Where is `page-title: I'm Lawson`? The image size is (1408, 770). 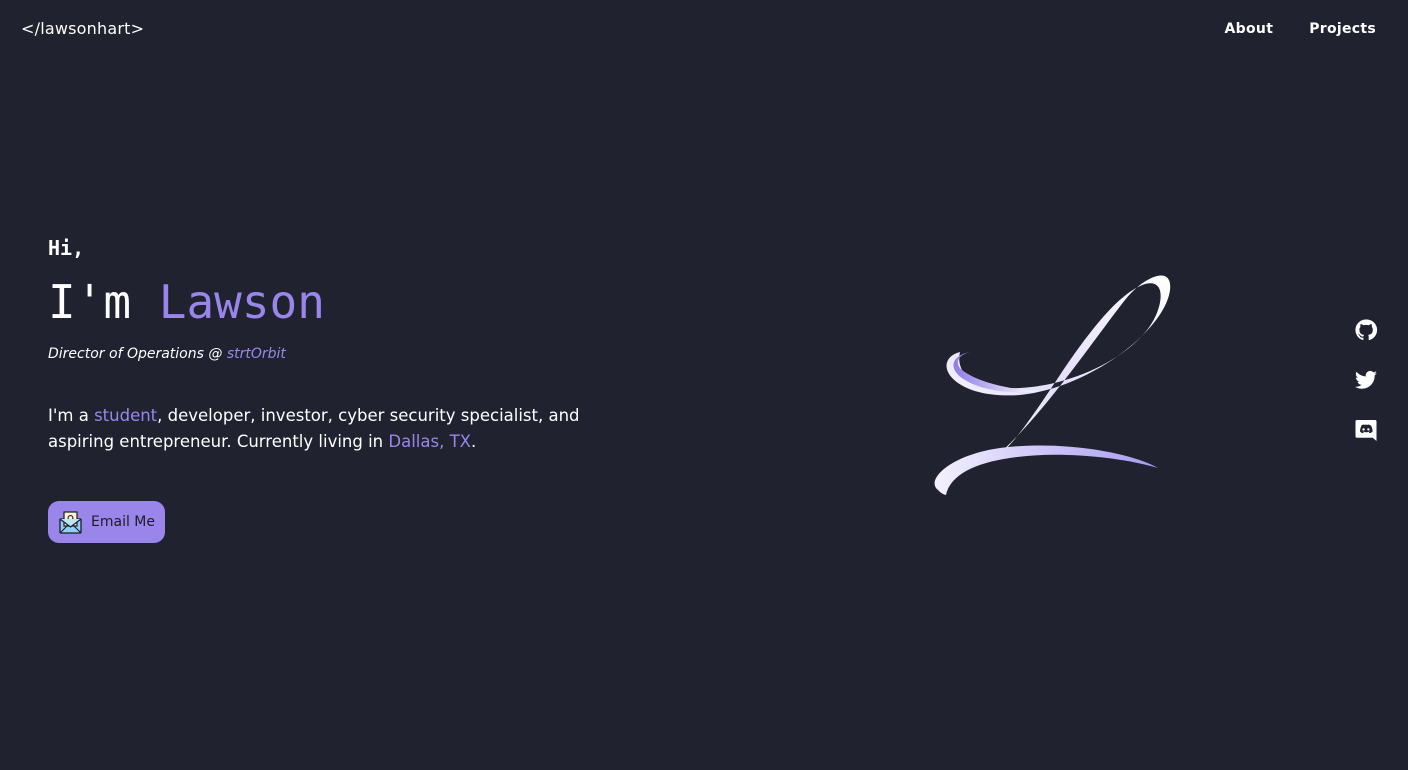 page-title: I'm Lawson is located at coordinates (186, 302).